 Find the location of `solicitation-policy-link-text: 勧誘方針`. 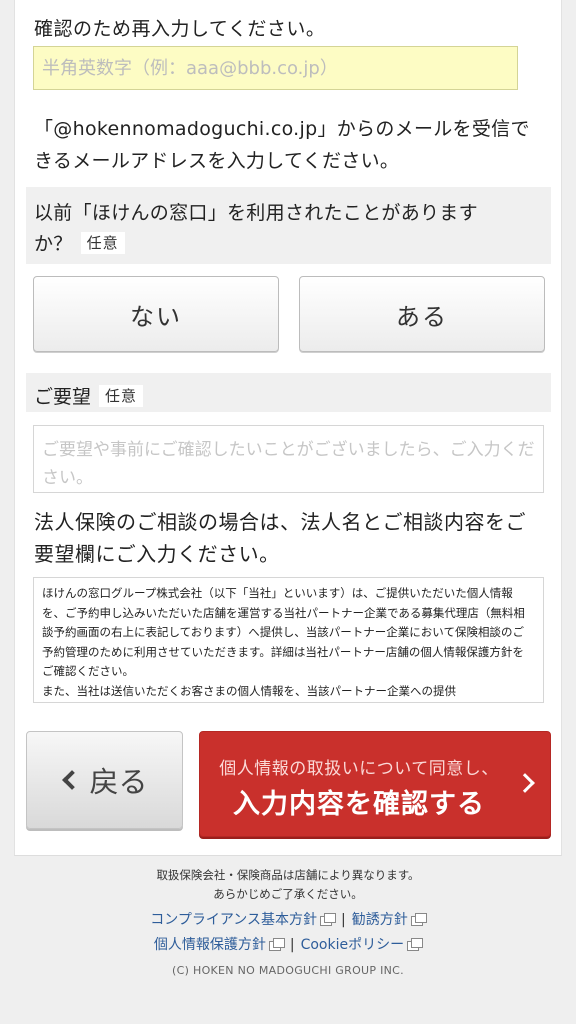

solicitation-policy-link-text: 勧誘方針 is located at coordinates (379, 920).